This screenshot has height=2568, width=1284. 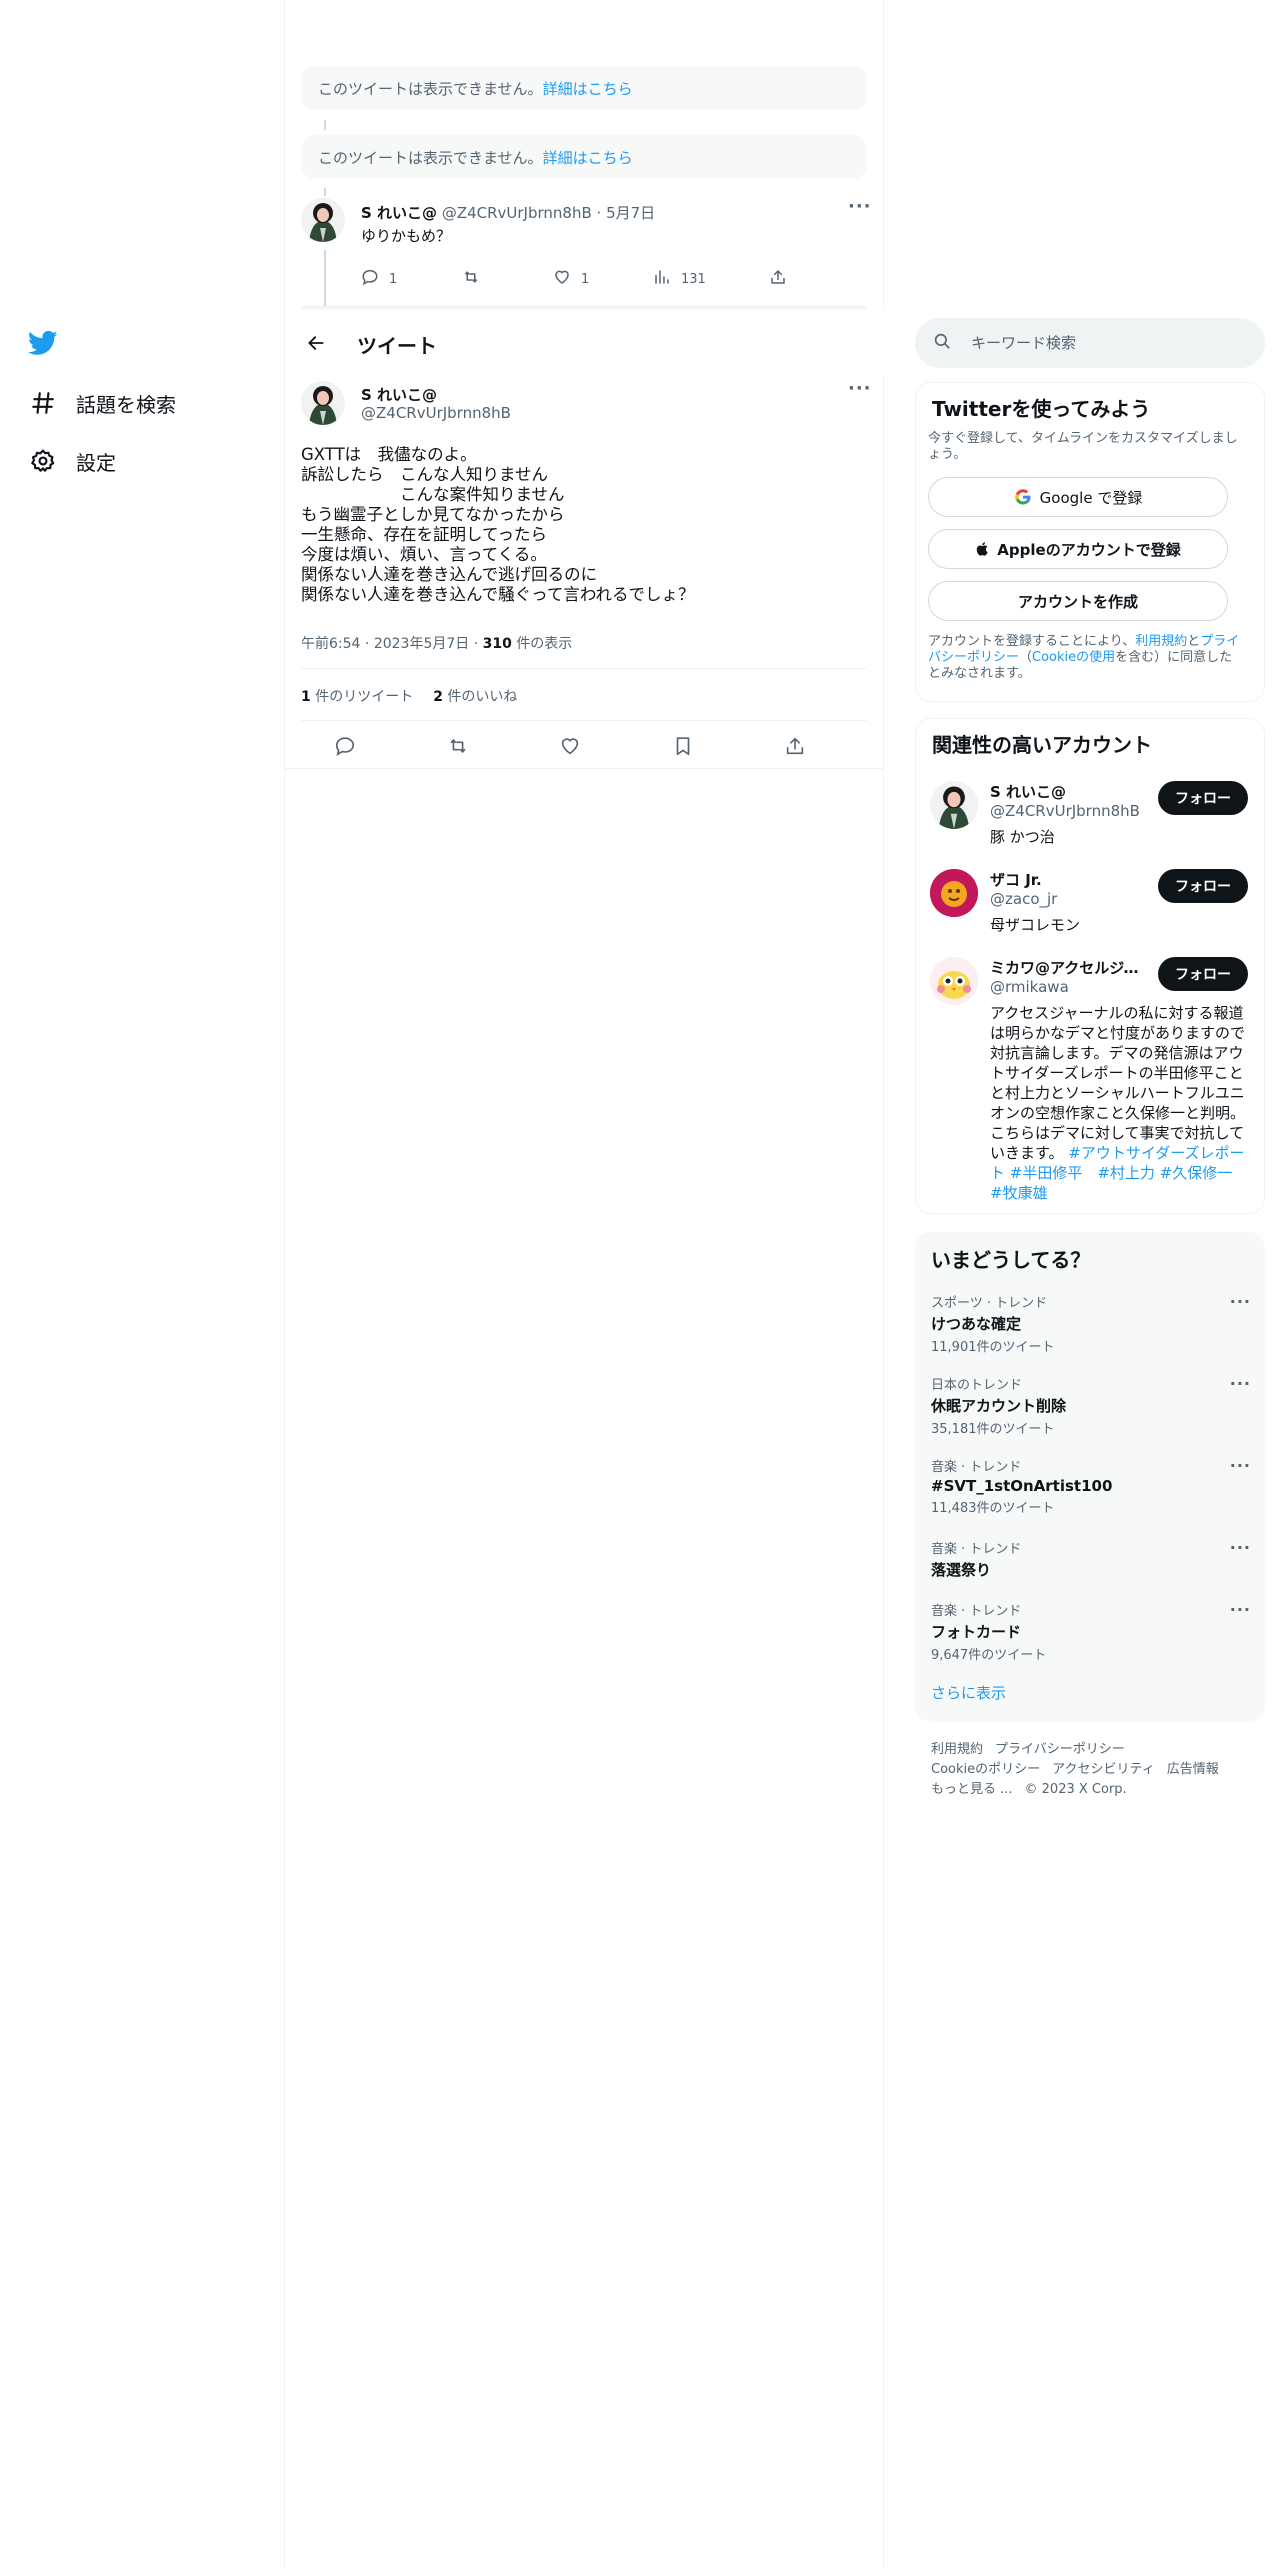 I want to click on like-button: 1, so click(x=571, y=279).